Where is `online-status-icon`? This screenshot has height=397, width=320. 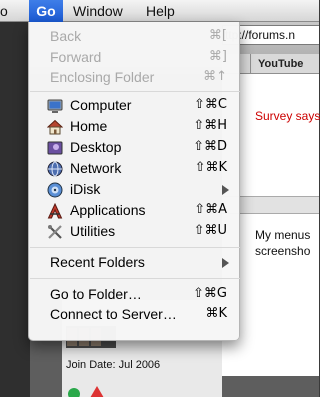
online-status-icon is located at coordinates (74, 392).